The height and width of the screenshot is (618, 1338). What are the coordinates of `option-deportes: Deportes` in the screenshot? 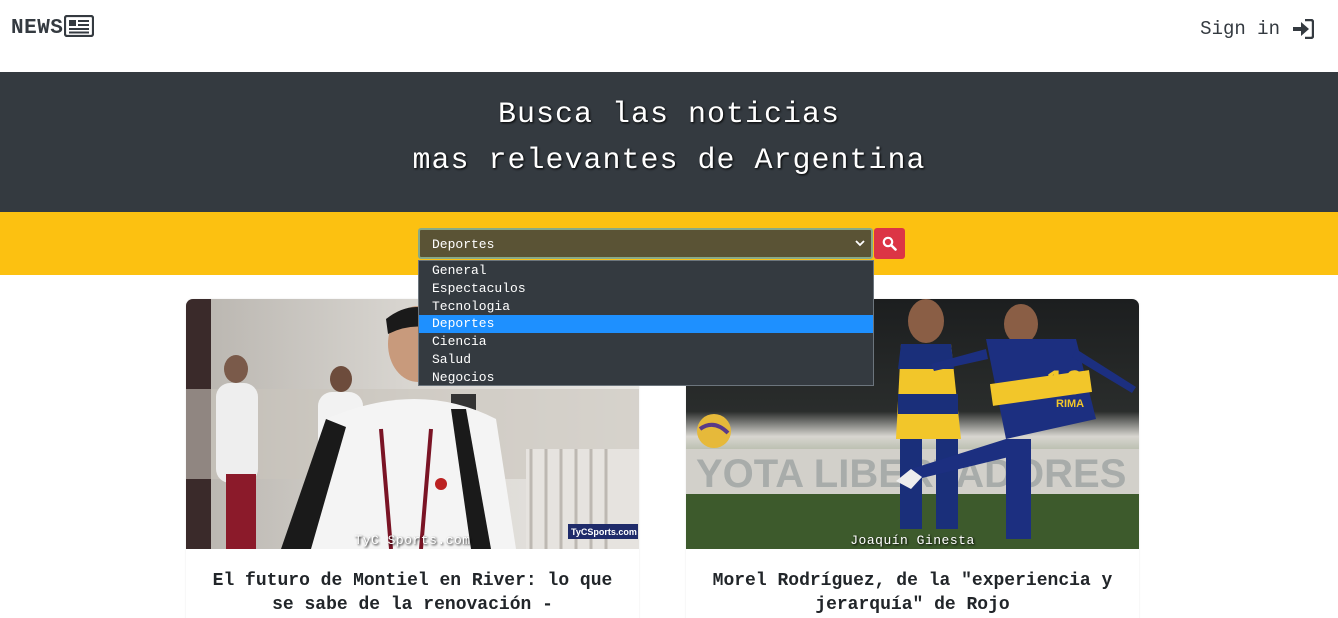 It's located at (646, 324).